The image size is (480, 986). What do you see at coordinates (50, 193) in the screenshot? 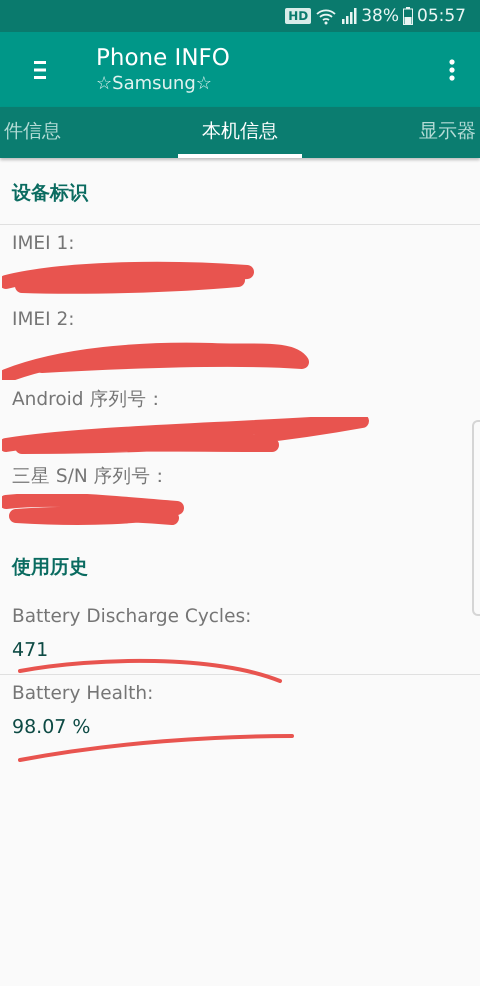
I see `section-title: 设备标识` at bounding box center [50, 193].